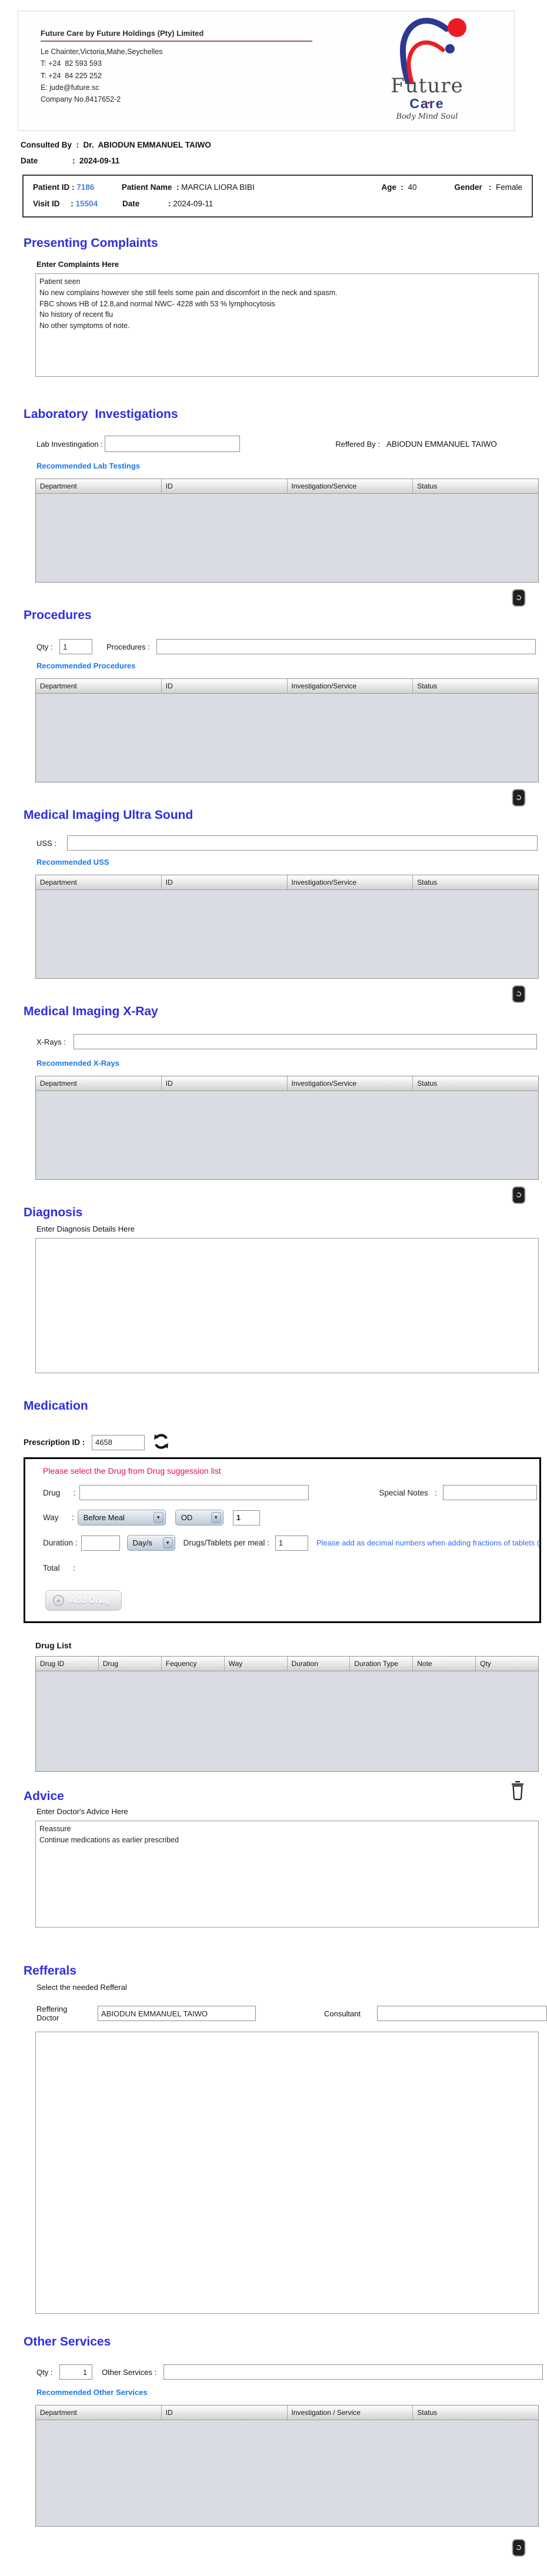  I want to click on refresh-prescription-button, so click(161, 1442).